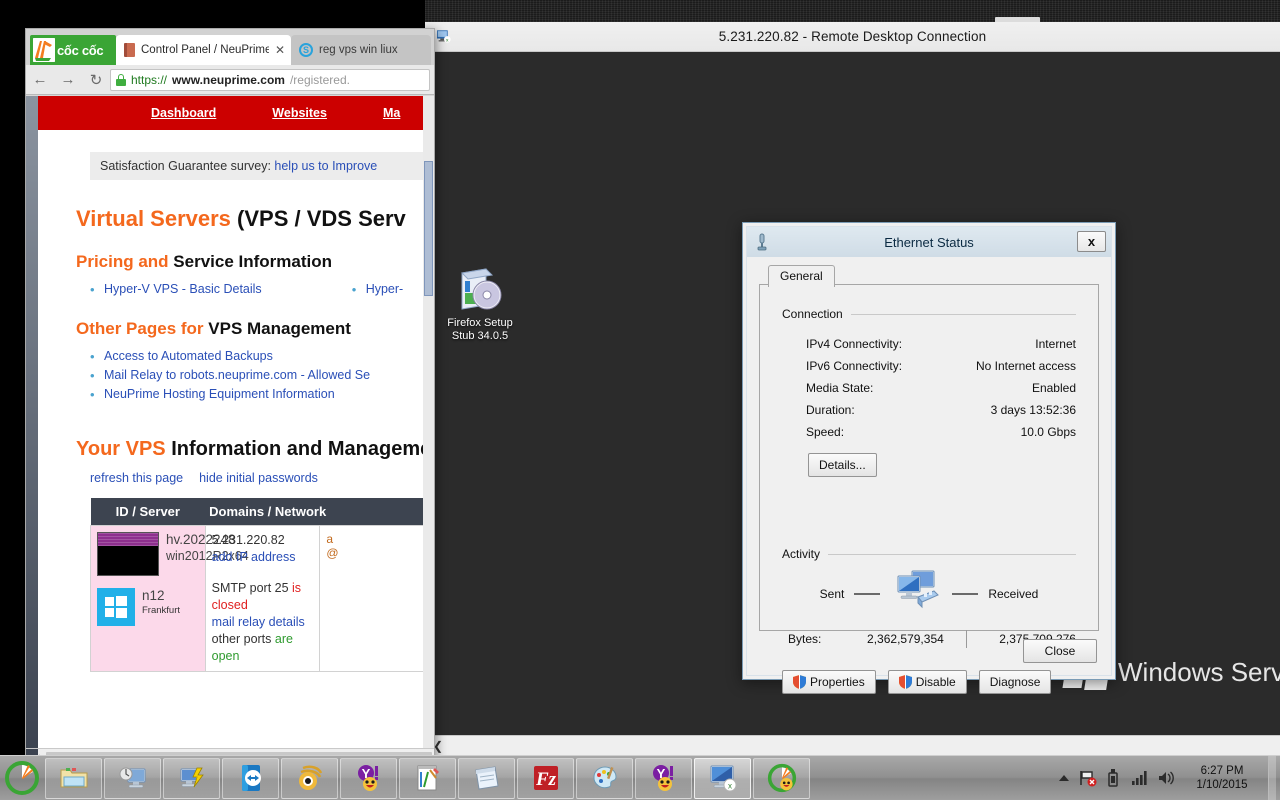 The height and width of the screenshot is (800, 1280). Describe the element at coordinates (1167, 778) in the screenshot. I see `volume-icon` at that location.